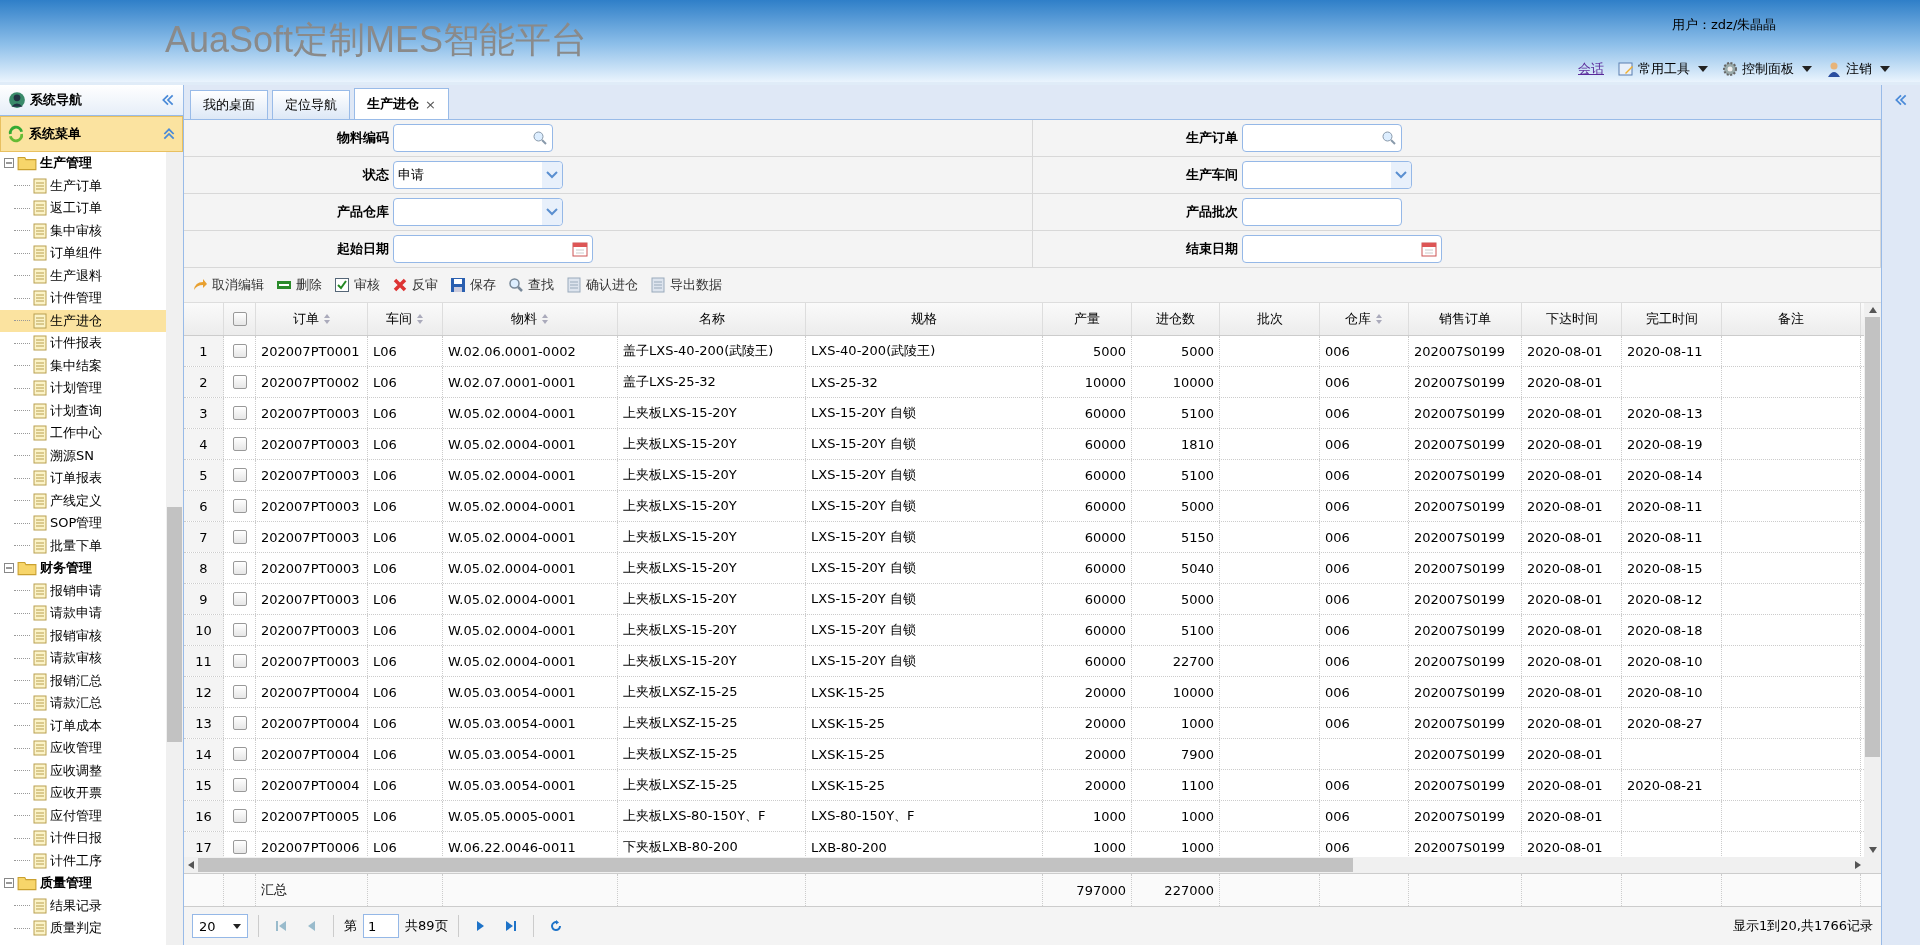 The width and height of the screenshot is (1920, 945). Describe the element at coordinates (83, 230) in the screenshot. I see `tree-item: 集中审核` at that location.